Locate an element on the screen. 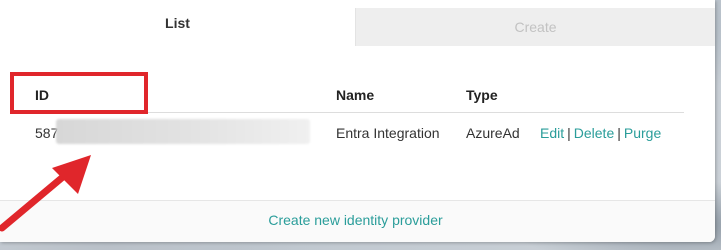  row-id: 587 is located at coordinates (47, 133).